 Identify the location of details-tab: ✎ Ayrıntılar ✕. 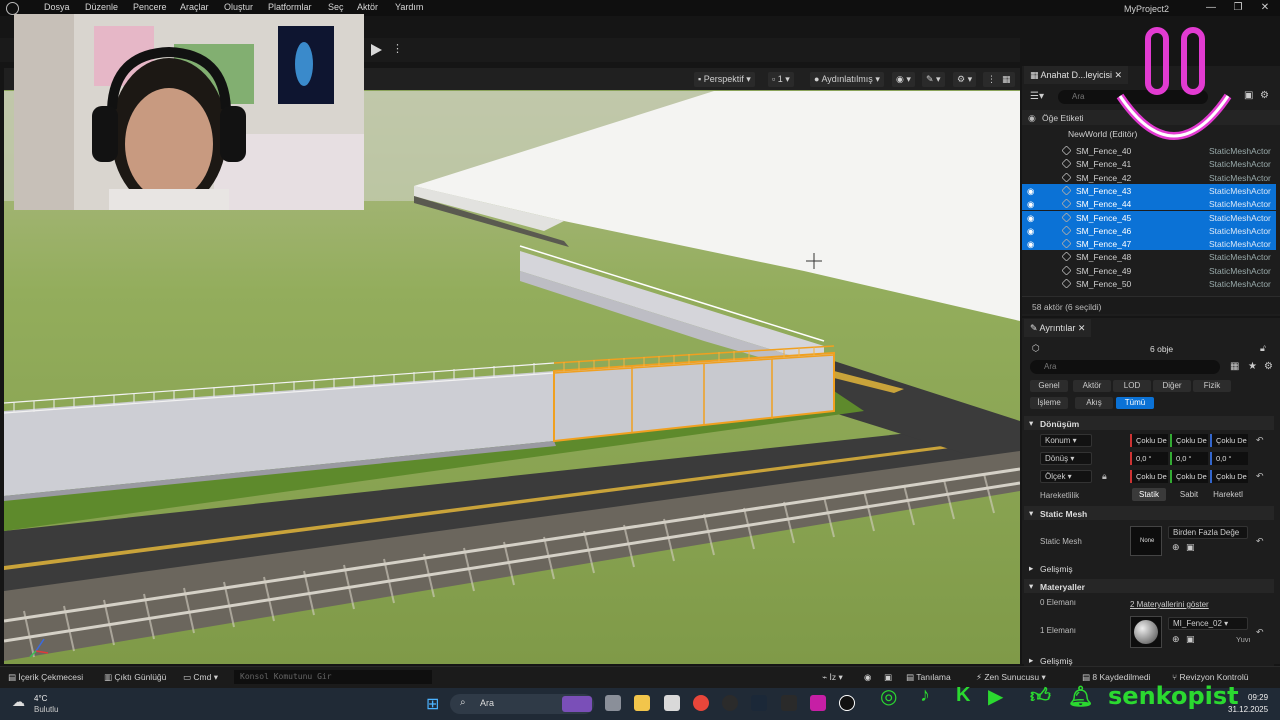
(1058, 328).